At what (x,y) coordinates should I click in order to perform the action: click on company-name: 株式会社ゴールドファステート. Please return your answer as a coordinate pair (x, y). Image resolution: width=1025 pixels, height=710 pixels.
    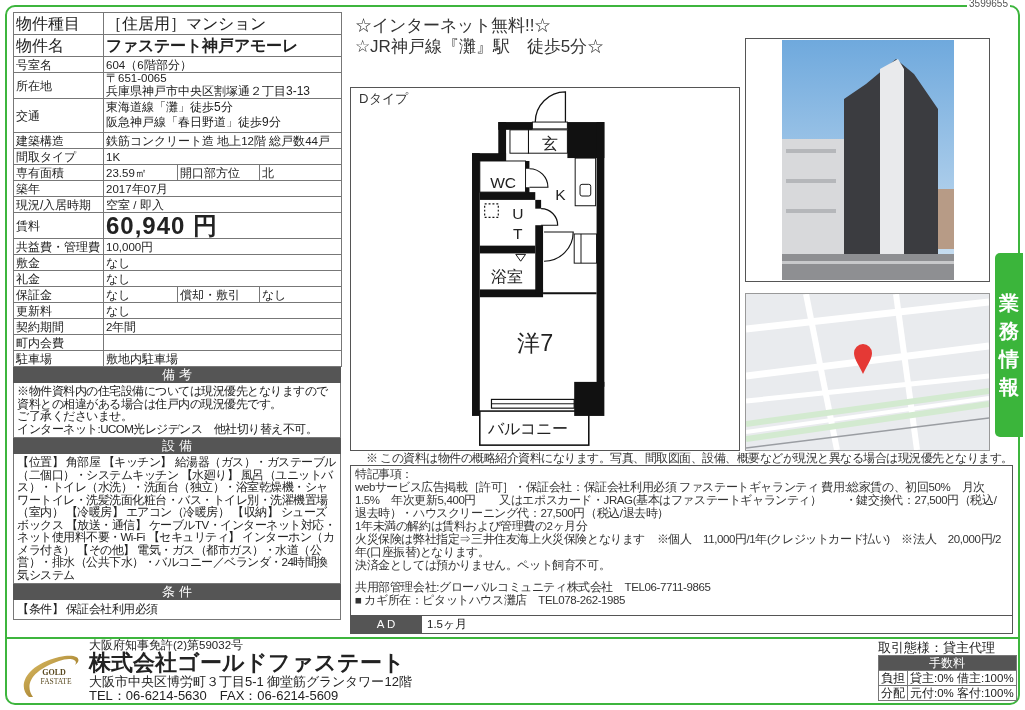
    Looking at the image, I should click on (247, 663).